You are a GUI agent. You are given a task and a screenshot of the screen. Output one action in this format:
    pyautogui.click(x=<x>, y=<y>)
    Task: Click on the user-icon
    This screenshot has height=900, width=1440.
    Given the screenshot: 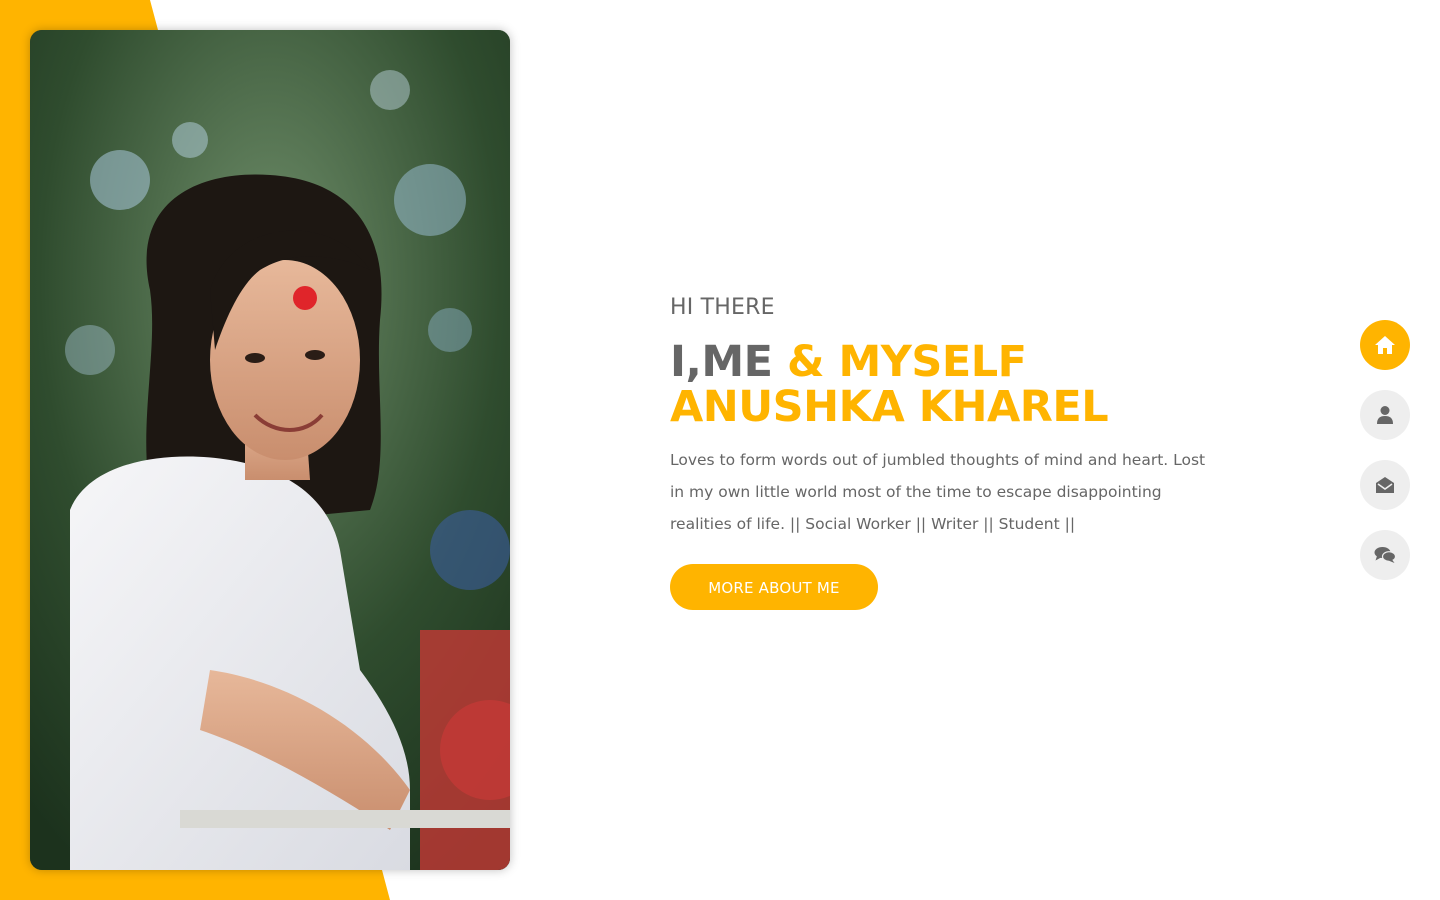 What is the action you would take?
    pyautogui.click(x=1385, y=415)
    